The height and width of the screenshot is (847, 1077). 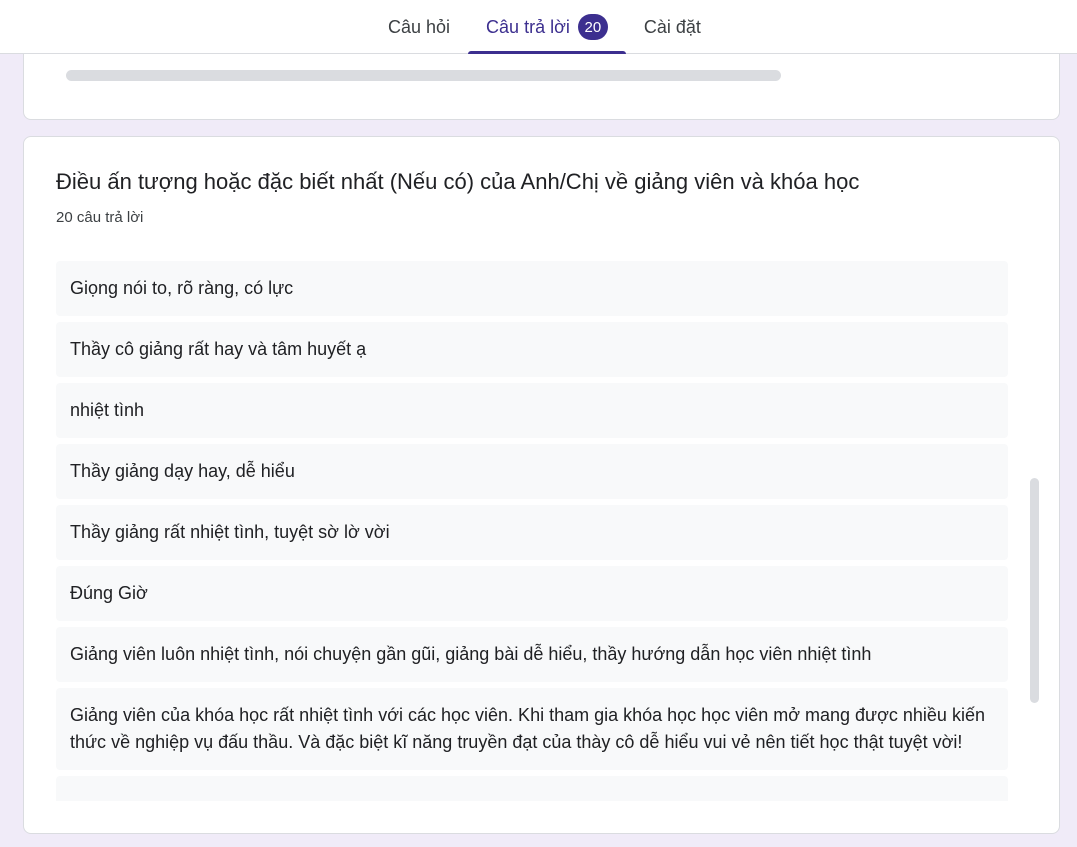 What do you see at coordinates (100, 217) in the screenshot?
I see `response-count: 20 câu trả lời` at bounding box center [100, 217].